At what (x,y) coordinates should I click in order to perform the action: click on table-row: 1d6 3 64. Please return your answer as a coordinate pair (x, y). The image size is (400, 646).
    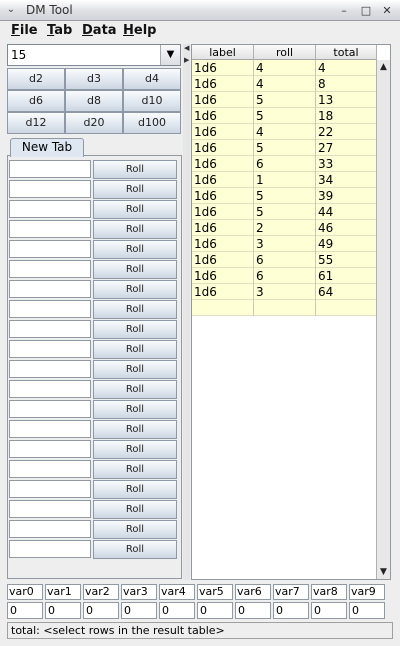
    Looking at the image, I should click on (284, 292).